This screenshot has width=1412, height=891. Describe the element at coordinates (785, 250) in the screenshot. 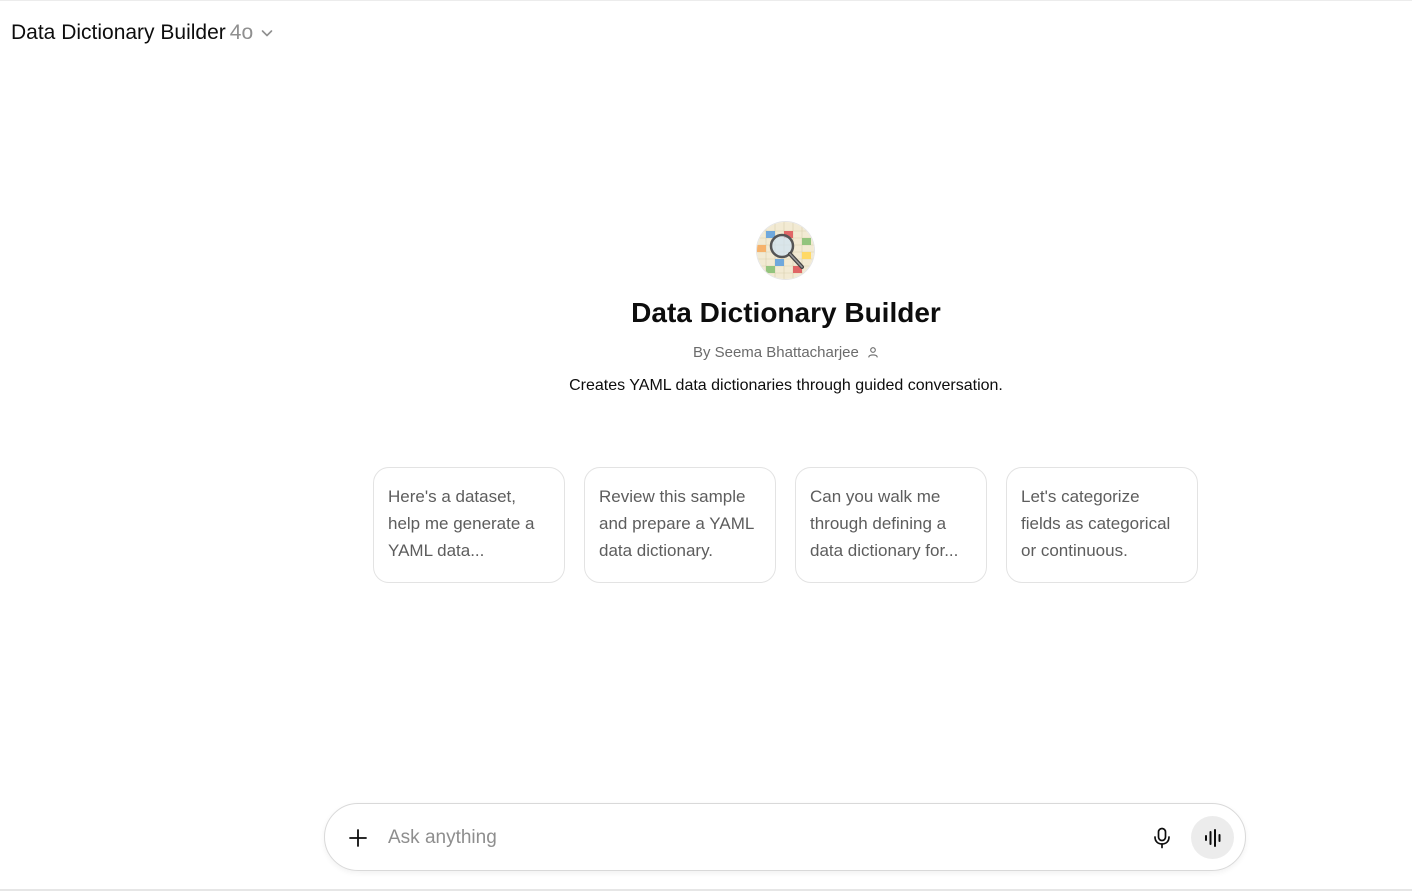

I see `gpt-avatar` at that location.